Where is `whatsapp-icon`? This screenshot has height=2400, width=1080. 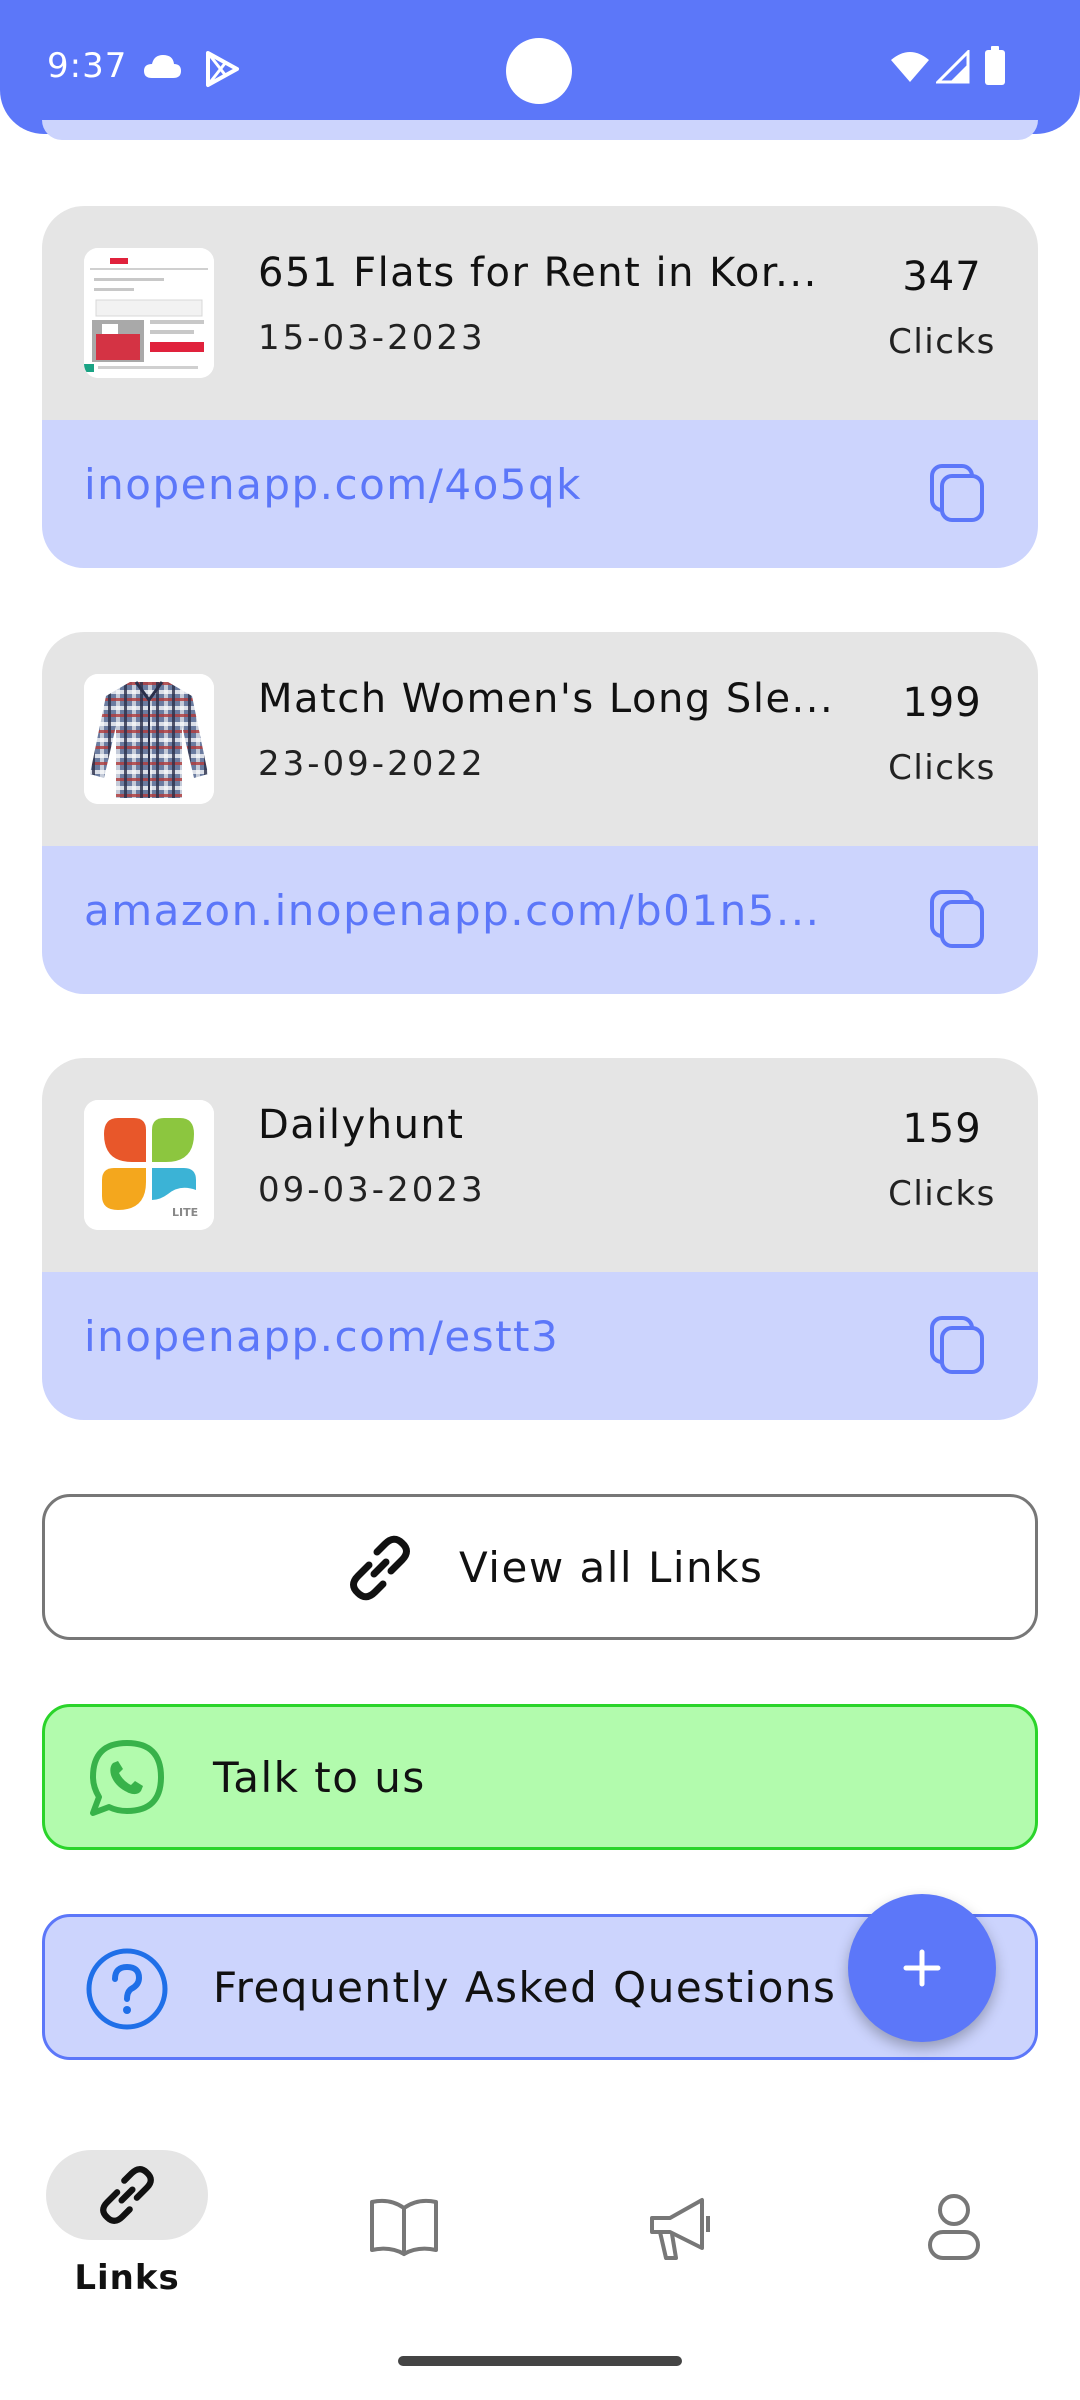 whatsapp-icon is located at coordinates (127, 1781).